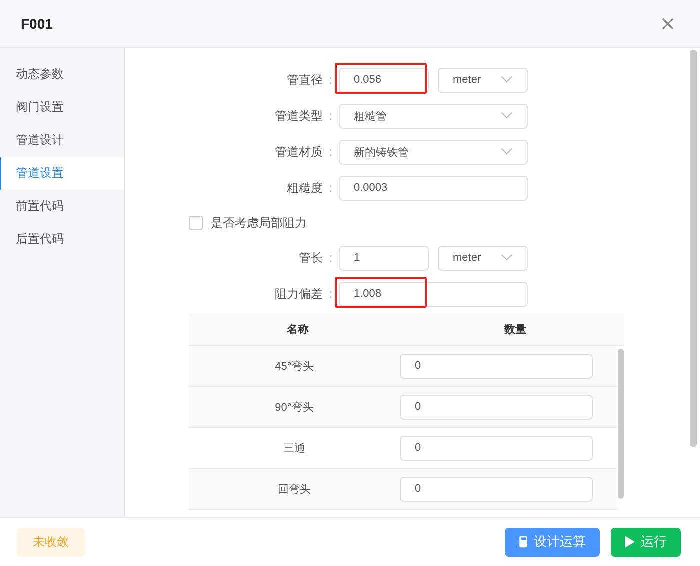 Image resolution: width=700 pixels, height=566 pixels. Describe the element at coordinates (294, 449) in the screenshot. I see `table-cell-text: 三通` at that location.